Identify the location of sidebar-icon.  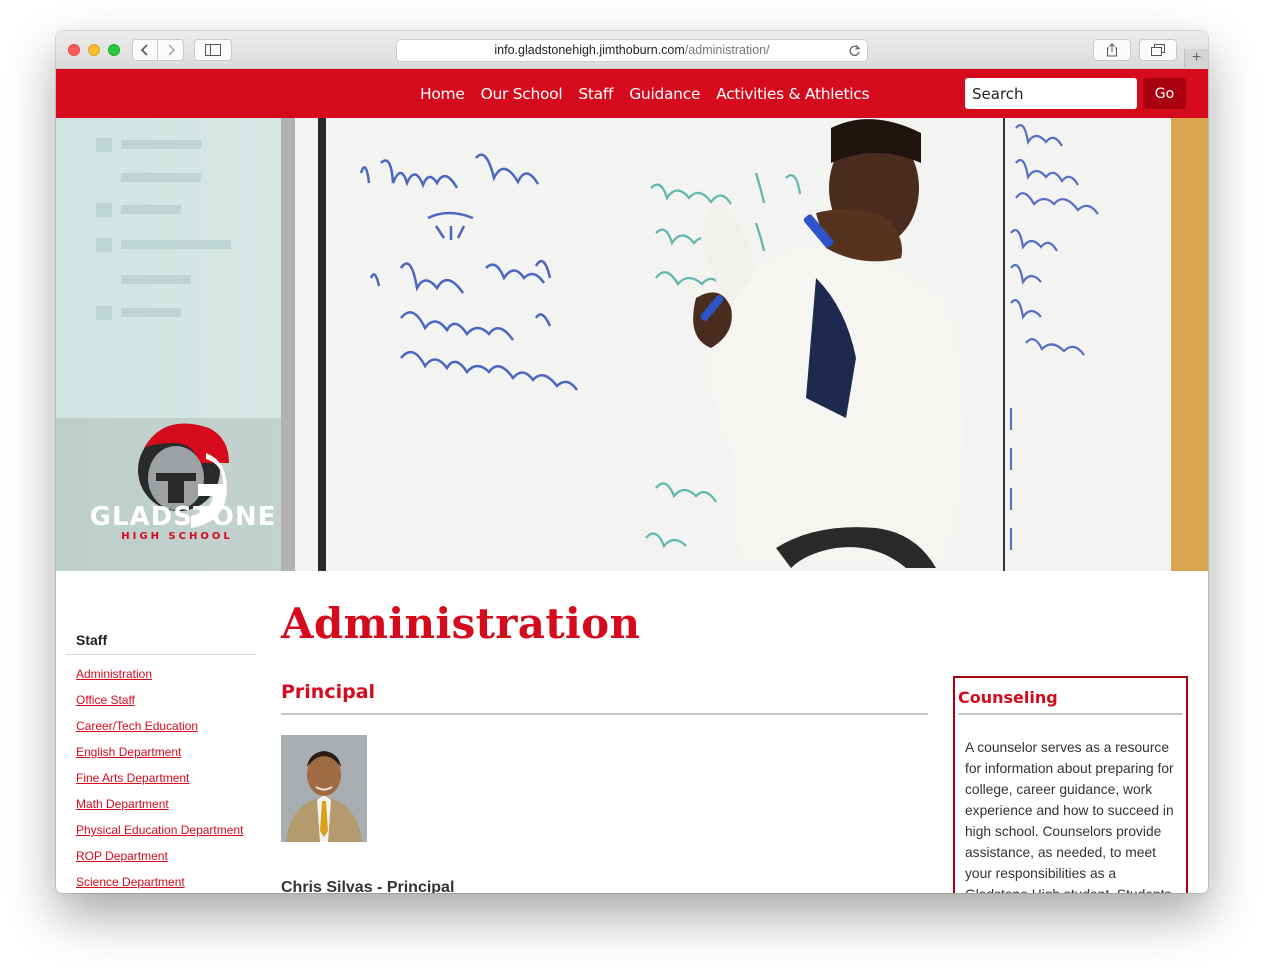
(213, 50).